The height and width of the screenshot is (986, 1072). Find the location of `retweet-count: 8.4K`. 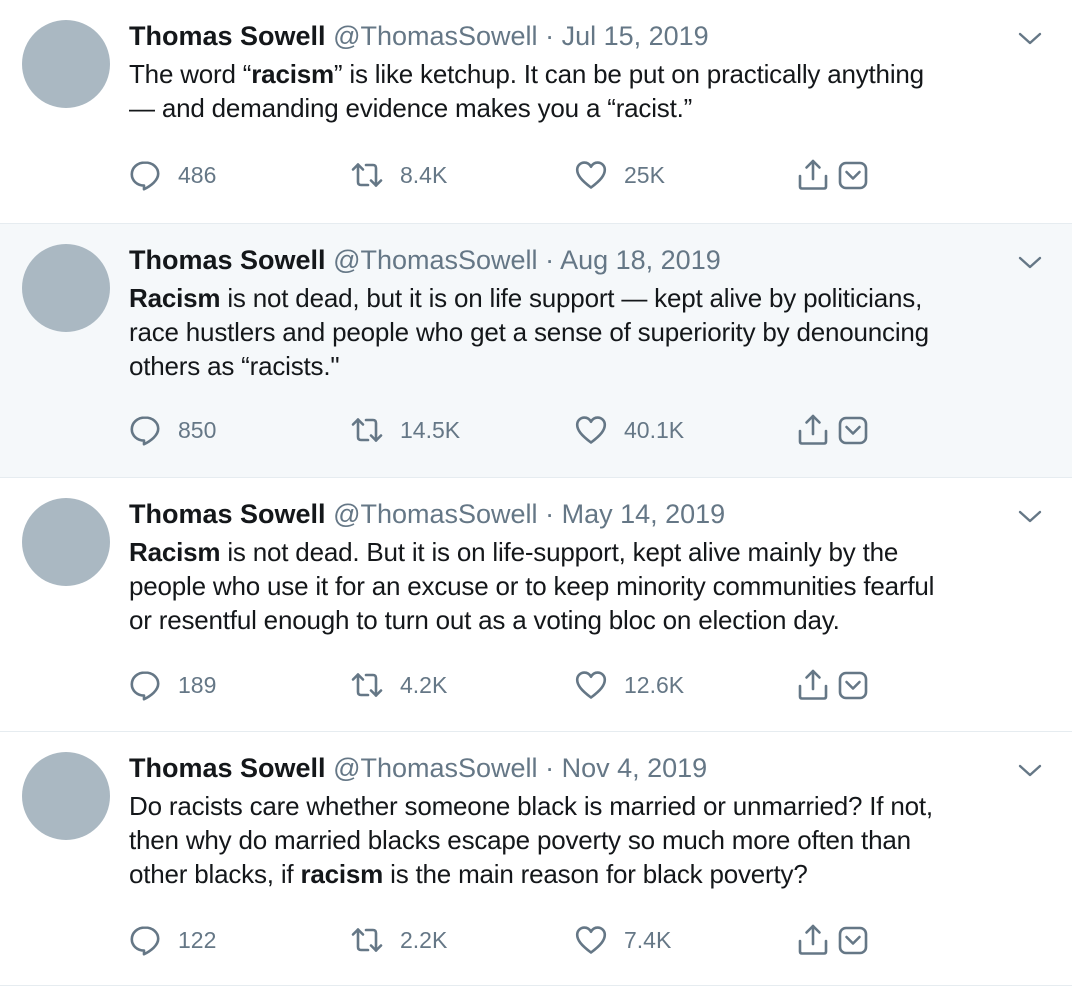

retweet-count: 8.4K is located at coordinates (424, 174).